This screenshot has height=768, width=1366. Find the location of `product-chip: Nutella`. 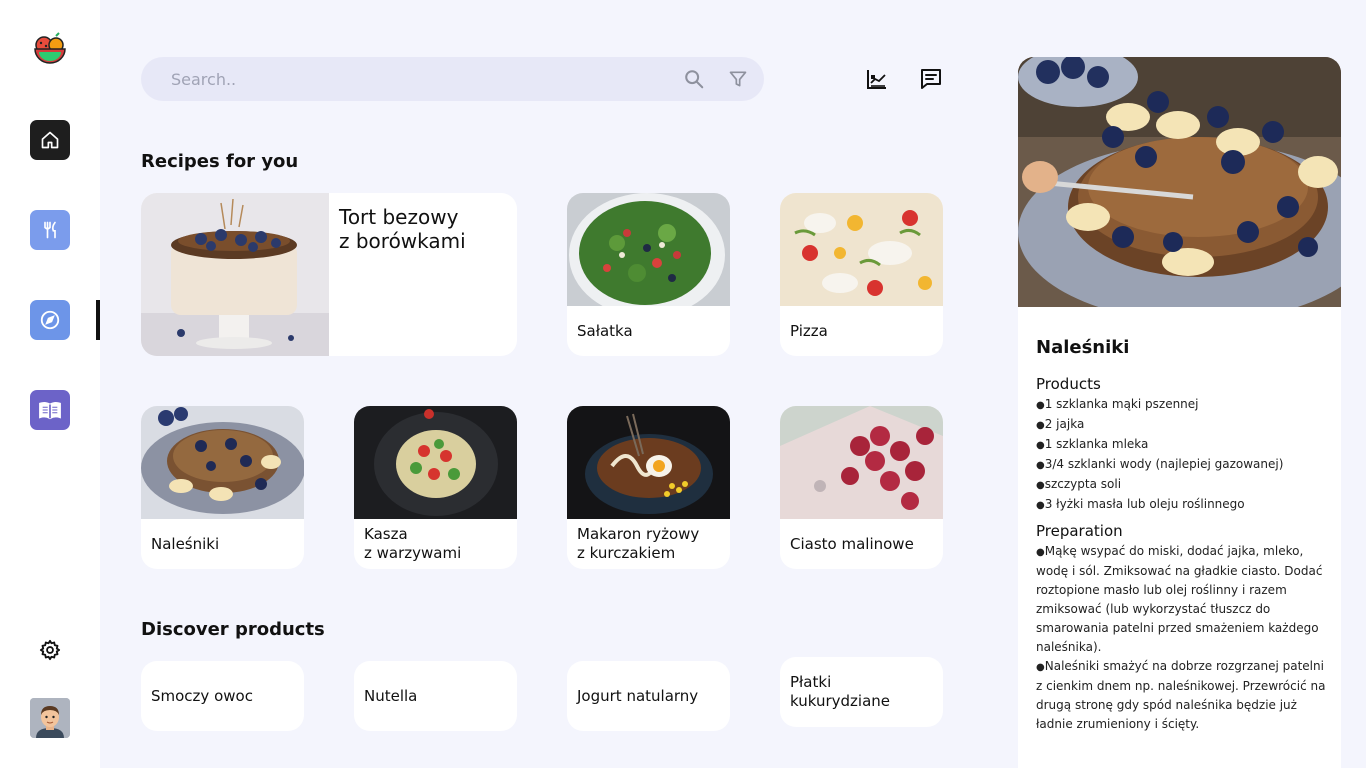

product-chip: Nutella is located at coordinates (435, 696).